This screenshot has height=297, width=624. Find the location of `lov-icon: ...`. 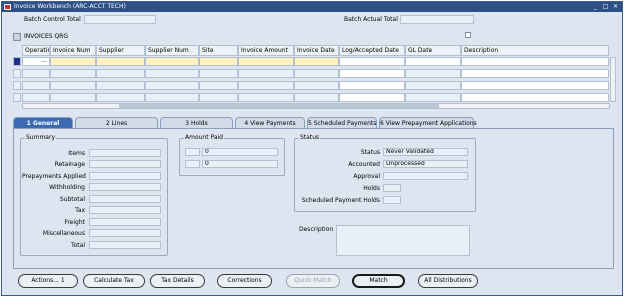

lov-icon: ... is located at coordinates (44, 60).